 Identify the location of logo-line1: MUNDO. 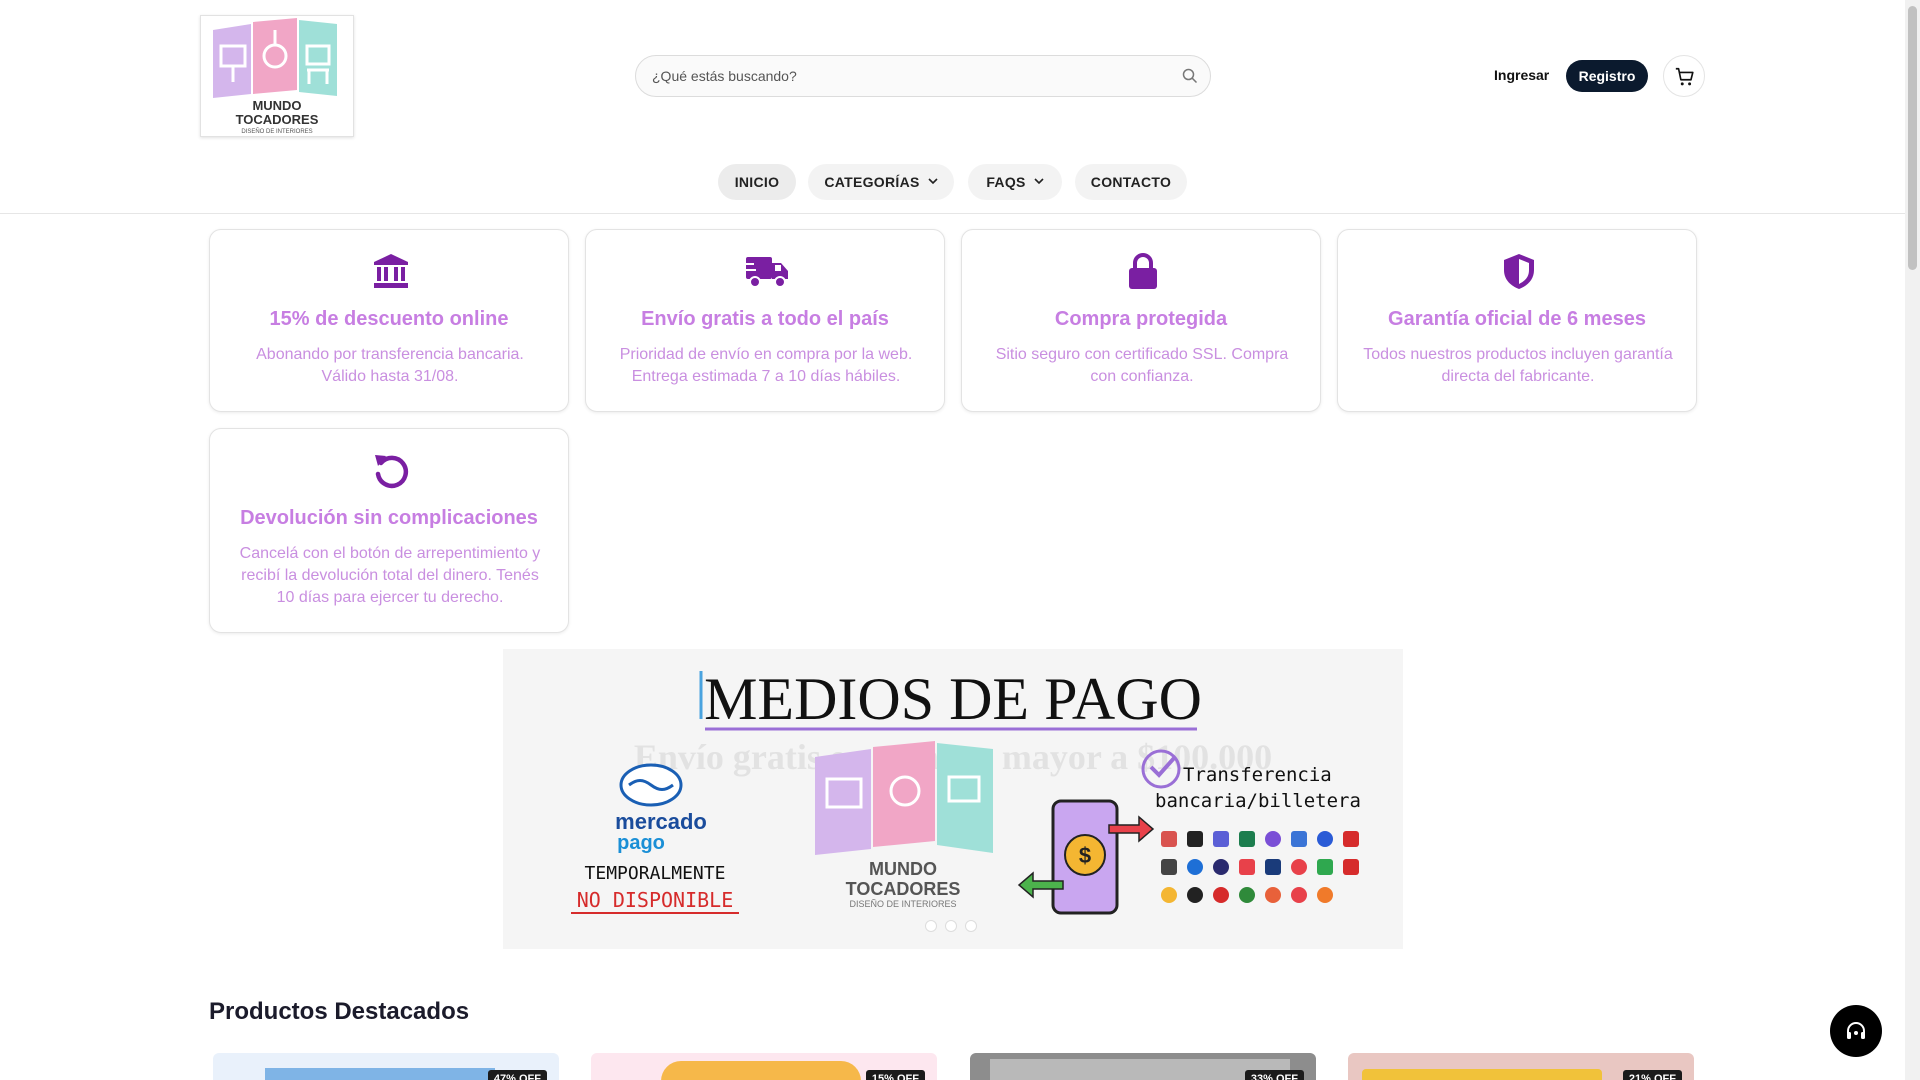
(276, 105).